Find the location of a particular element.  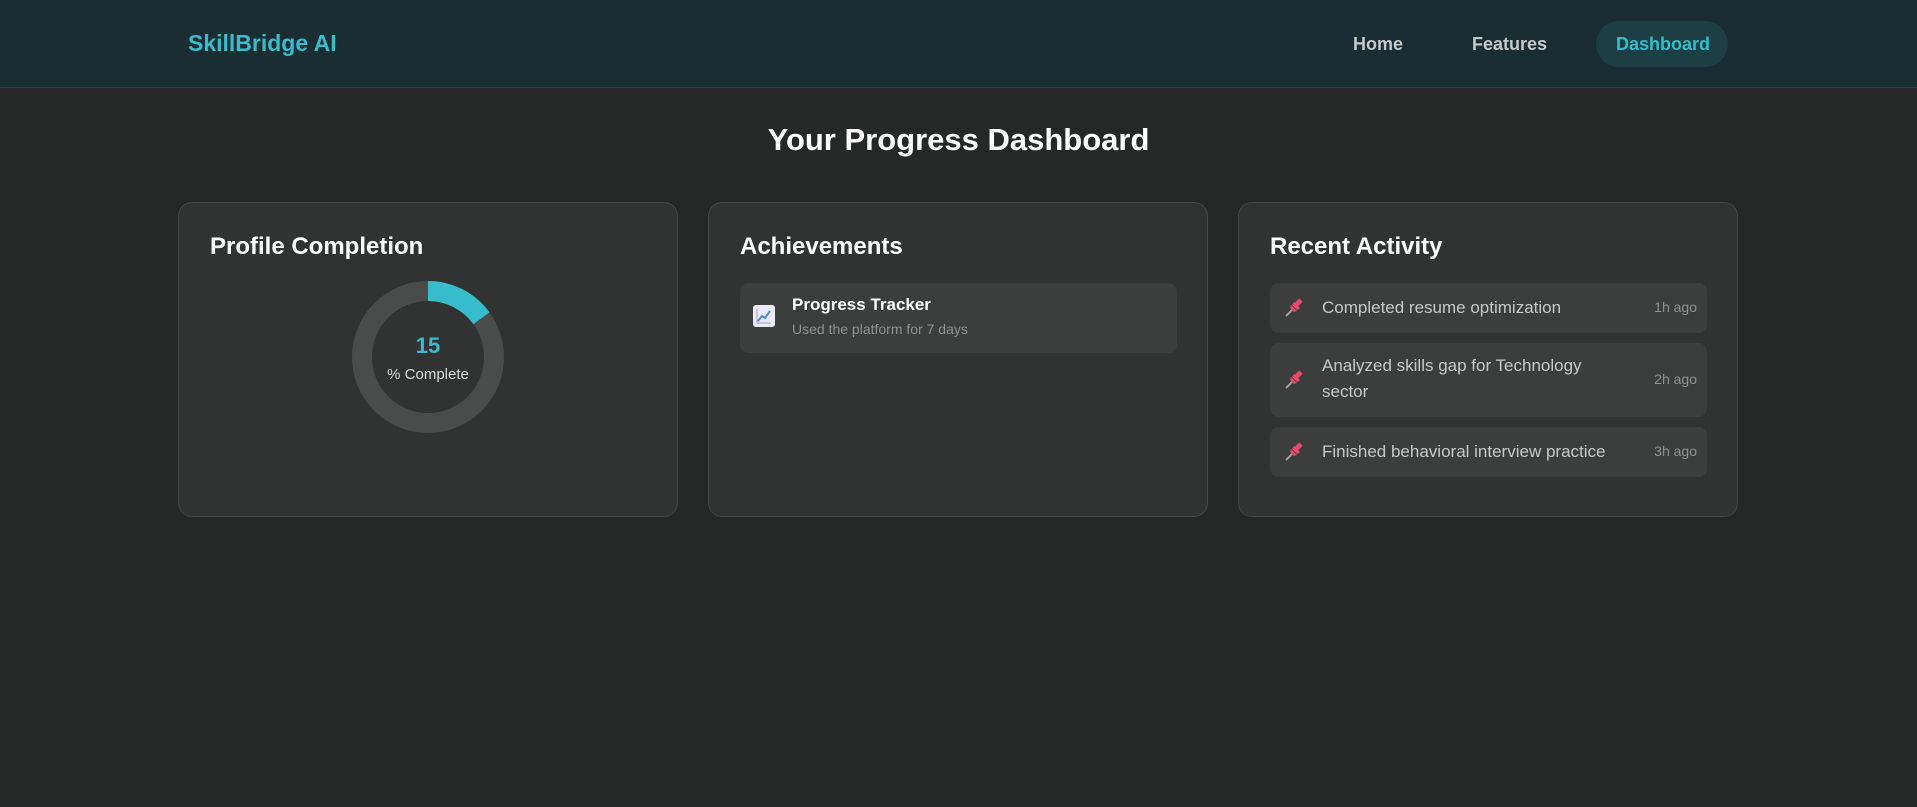

page-title: Your Progress Dashboard is located at coordinates (958, 139).